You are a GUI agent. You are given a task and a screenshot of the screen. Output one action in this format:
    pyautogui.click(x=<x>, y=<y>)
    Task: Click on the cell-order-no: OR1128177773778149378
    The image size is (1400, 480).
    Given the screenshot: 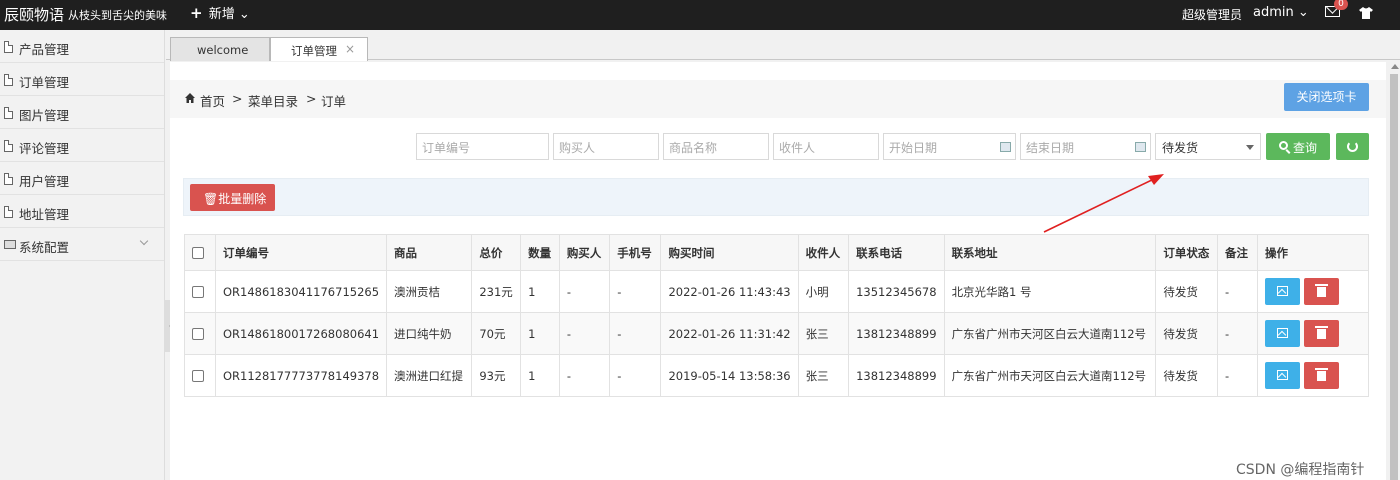 What is the action you would take?
    pyautogui.click(x=301, y=375)
    